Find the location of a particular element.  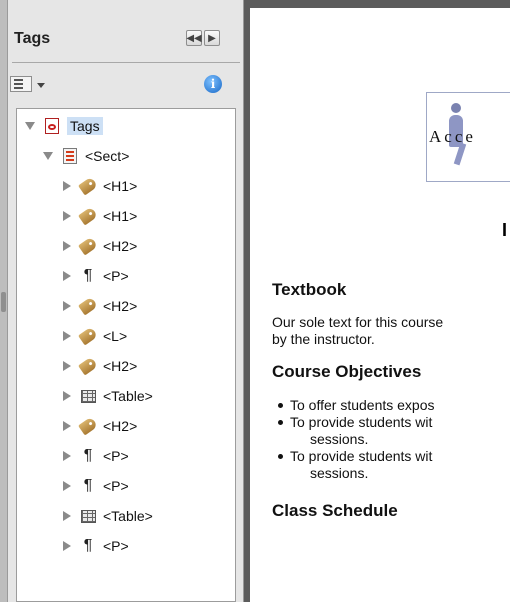

logo-text: Acce is located at coordinates (452, 136).